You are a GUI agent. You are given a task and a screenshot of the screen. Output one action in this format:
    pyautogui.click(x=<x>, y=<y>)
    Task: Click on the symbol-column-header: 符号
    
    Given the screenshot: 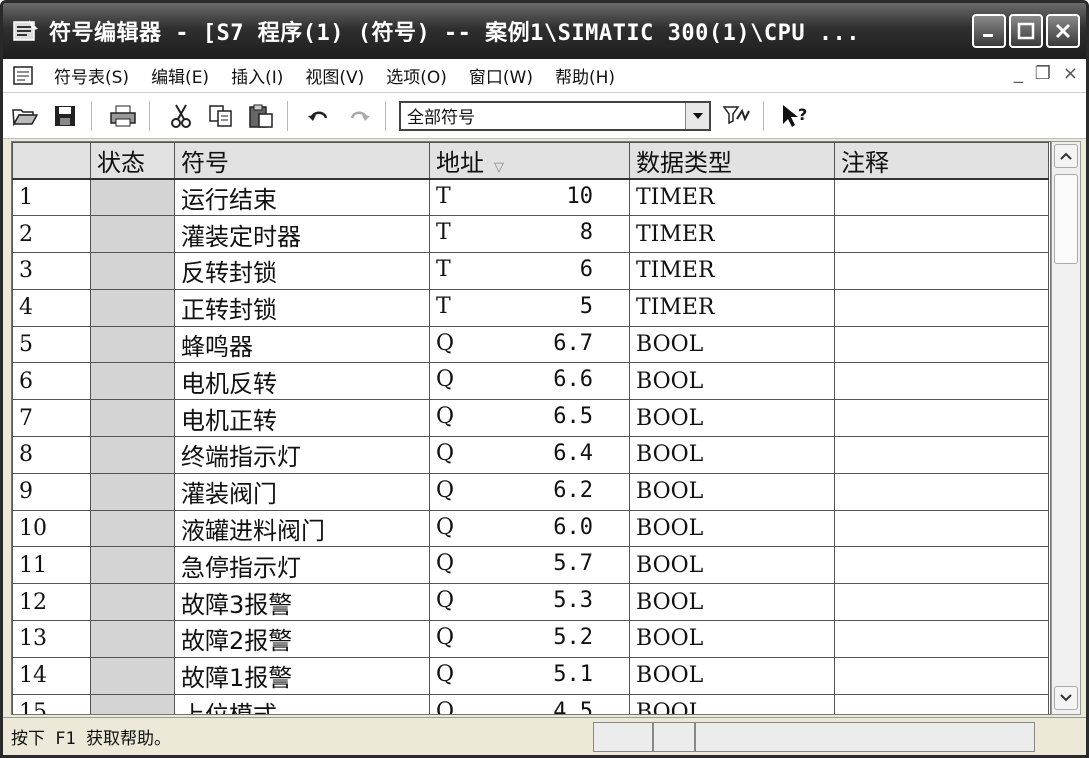 What is the action you would take?
    pyautogui.click(x=302, y=161)
    